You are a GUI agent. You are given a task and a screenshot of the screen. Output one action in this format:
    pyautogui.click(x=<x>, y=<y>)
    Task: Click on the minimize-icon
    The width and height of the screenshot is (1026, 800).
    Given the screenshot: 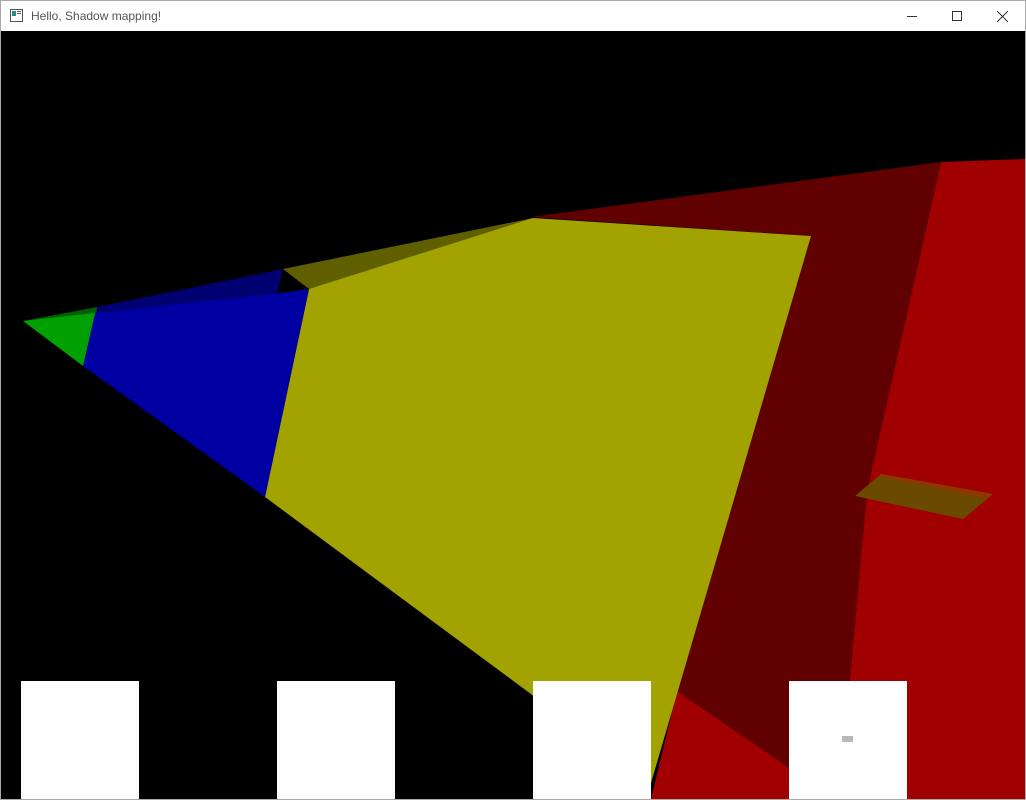 What is the action you would take?
    pyautogui.click(x=912, y=16)
    